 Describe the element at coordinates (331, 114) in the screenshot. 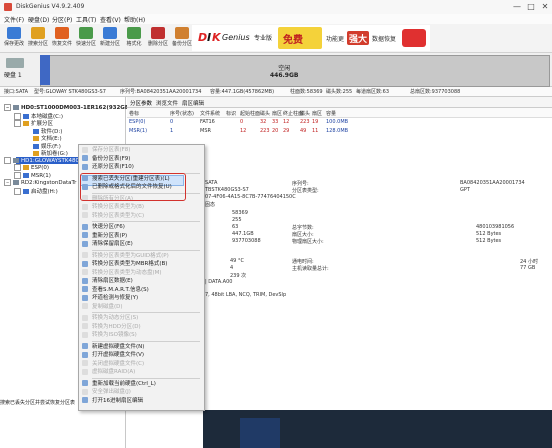

I see `table-header-cell: 容量` at that location.